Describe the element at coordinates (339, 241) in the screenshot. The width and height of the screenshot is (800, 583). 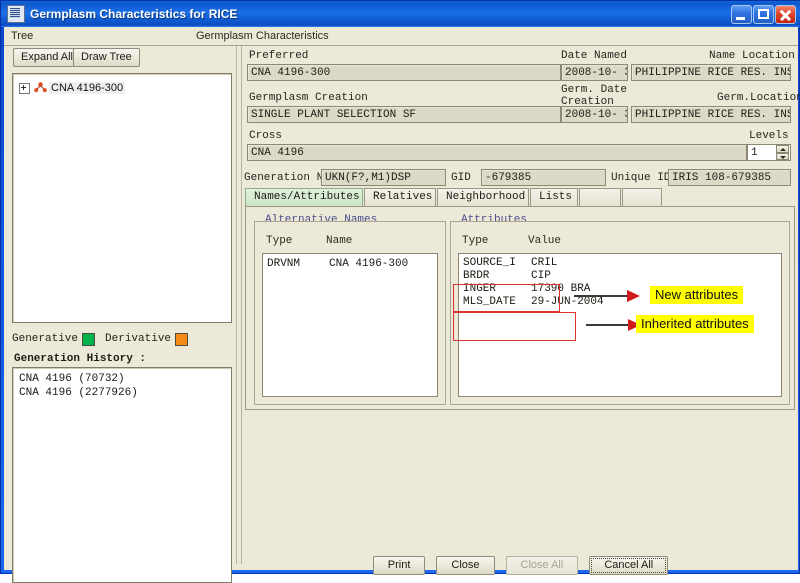
I see `altnames-col-name: Name` at that location.